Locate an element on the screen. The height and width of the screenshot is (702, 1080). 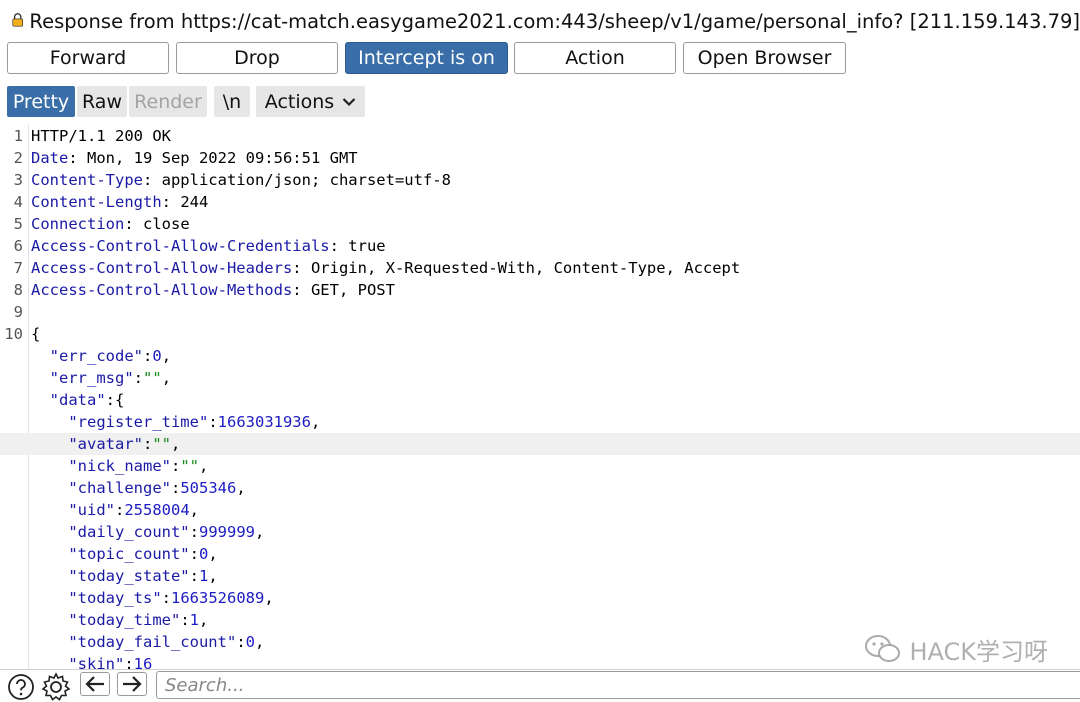
line-content: Connection: close is located at coordinates (110, 224).